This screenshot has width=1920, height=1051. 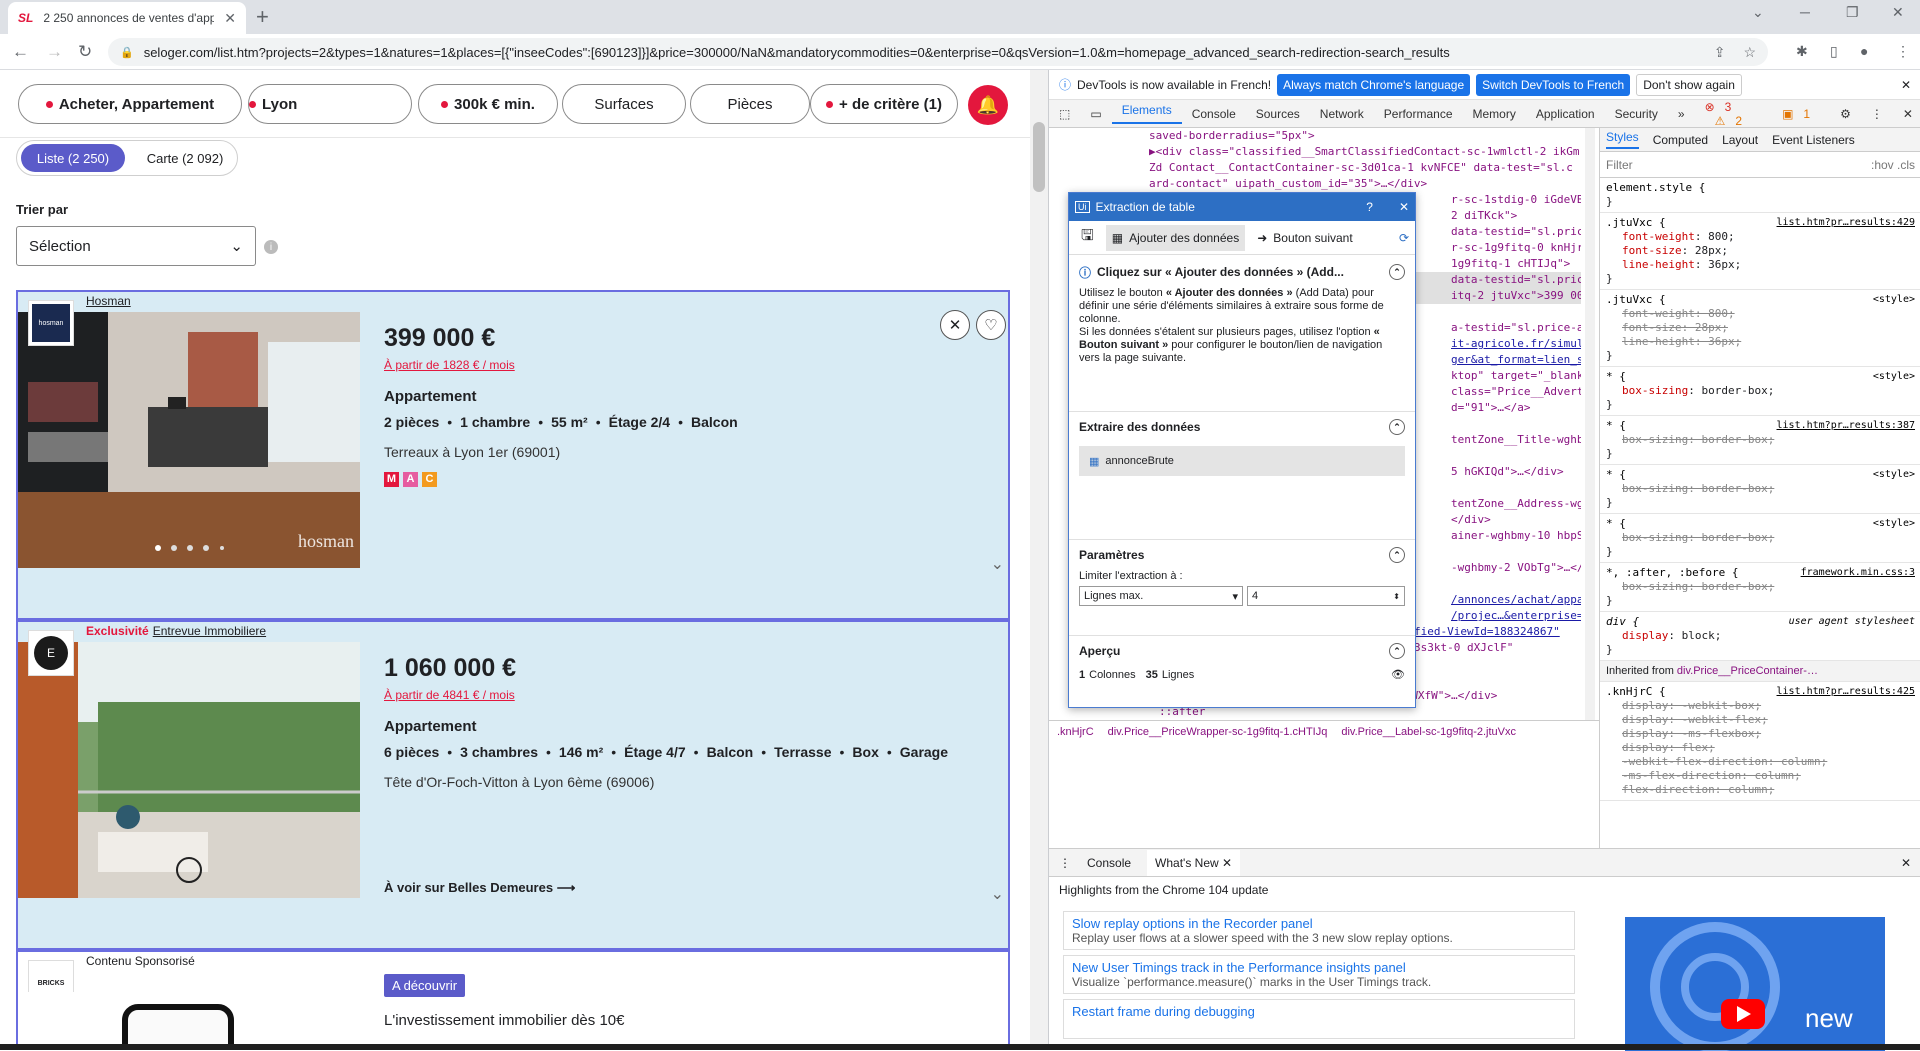 What do you see at coordinates (330, 104) in the screenshot?
I see `filter-location: Lyon` at bounding box center [330, 104].